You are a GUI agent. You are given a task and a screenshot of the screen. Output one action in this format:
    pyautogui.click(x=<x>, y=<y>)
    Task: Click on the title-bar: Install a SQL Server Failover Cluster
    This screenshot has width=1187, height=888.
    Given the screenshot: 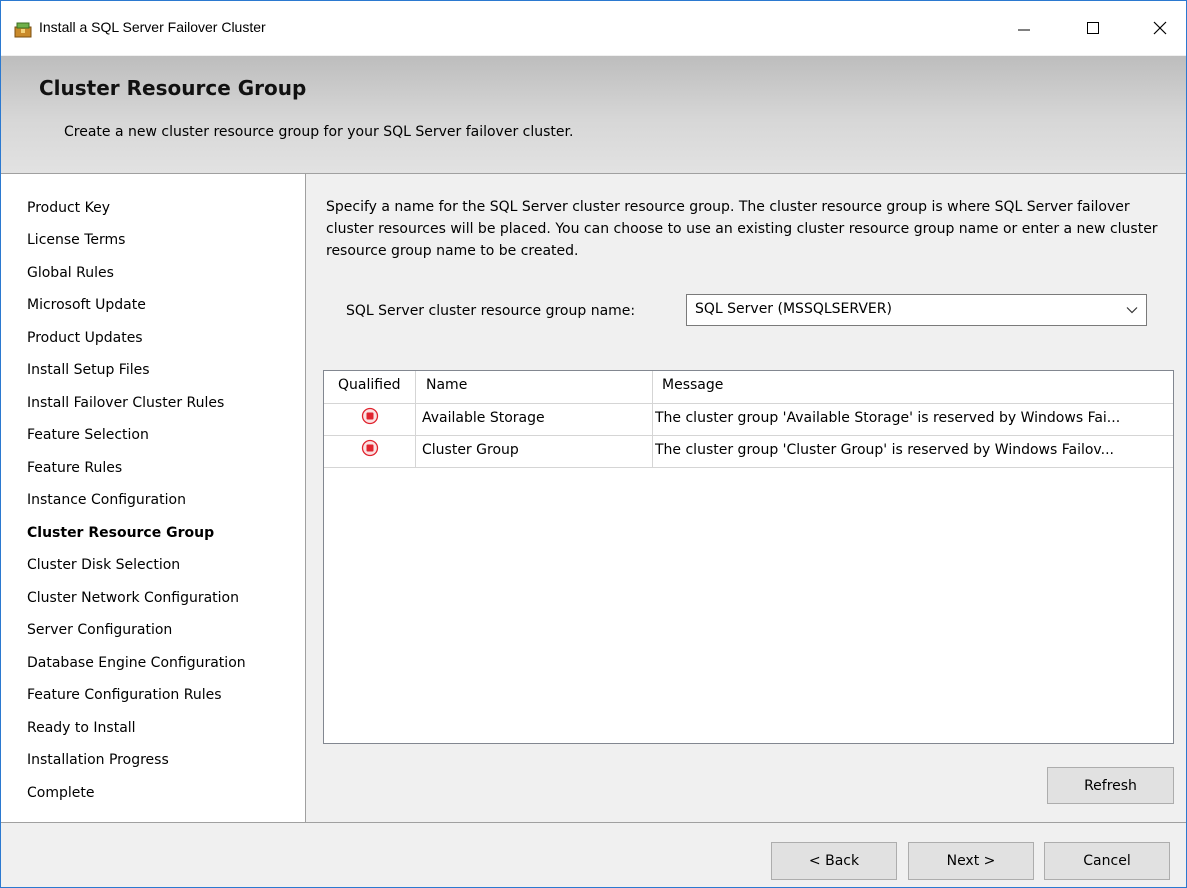 What is the action you would take?
    pyautogui.click(x=593, y=28)
    